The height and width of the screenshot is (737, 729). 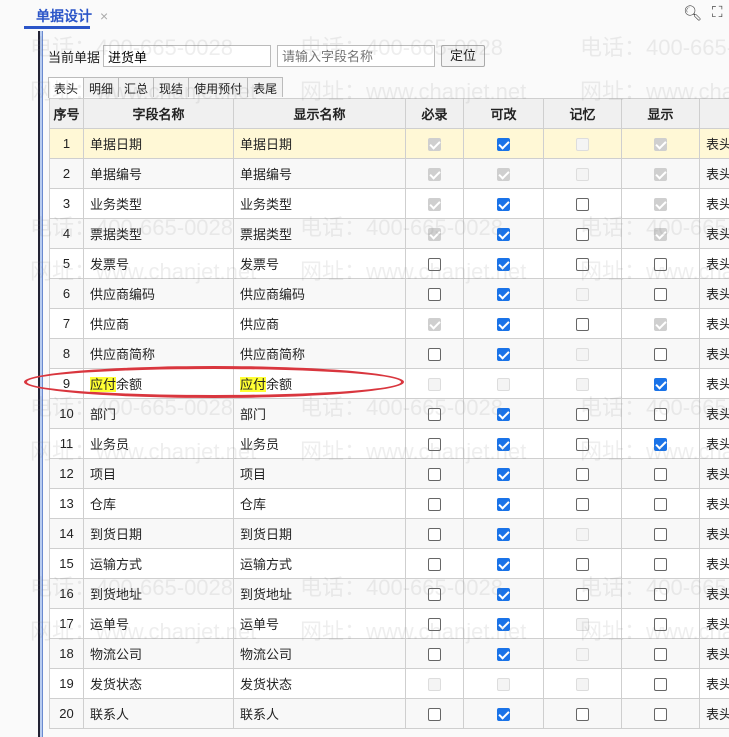 I want to click on field-name-cell: 供应商简称, so click(x=158, y=353).